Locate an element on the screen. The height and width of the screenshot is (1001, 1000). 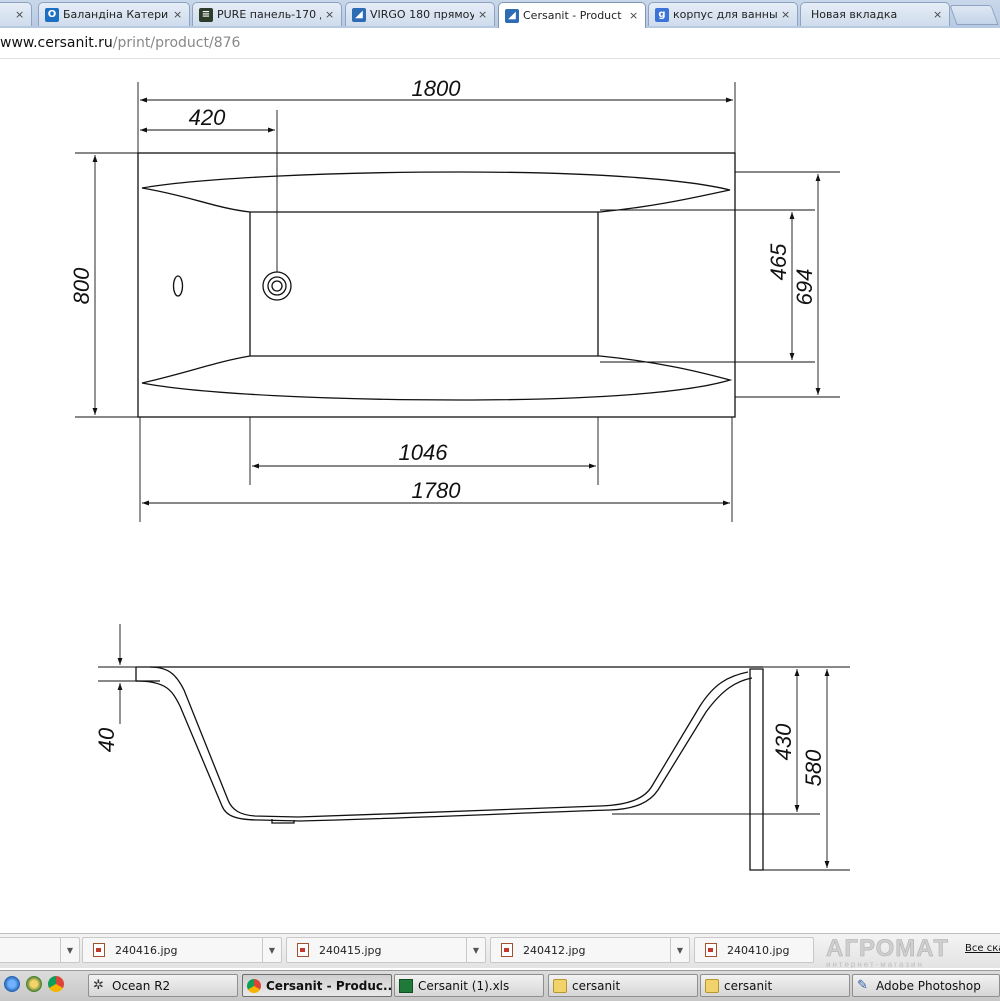
tab-google-search: g корпус для ванны - × is located at coordinates (723, 14).